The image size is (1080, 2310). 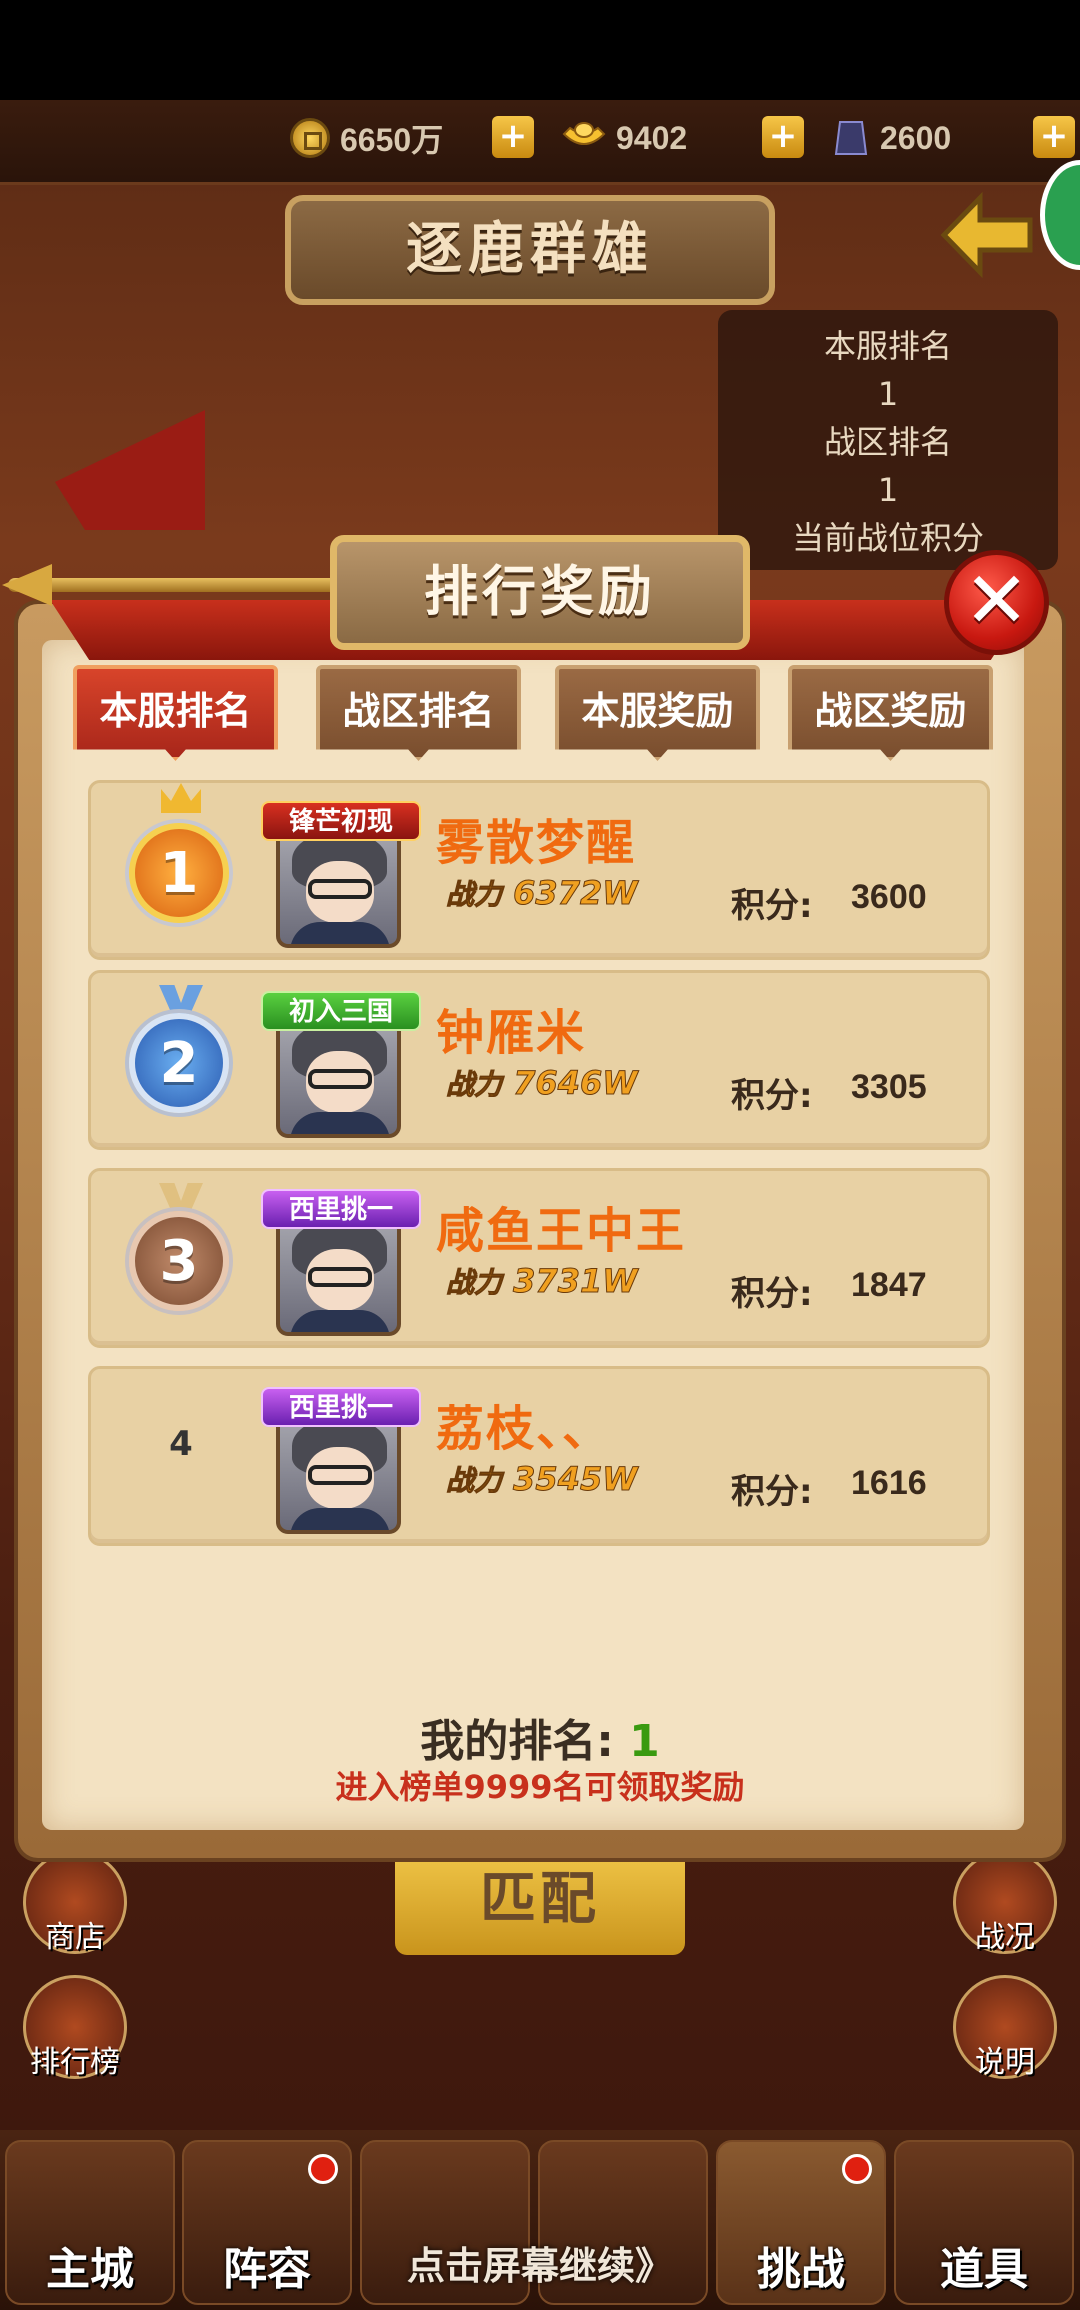 What do you see at coordinates (75, 2062) in the screenshot?
I see `leaderboard-label: 排行榜` at bounding box center [75, 2062].